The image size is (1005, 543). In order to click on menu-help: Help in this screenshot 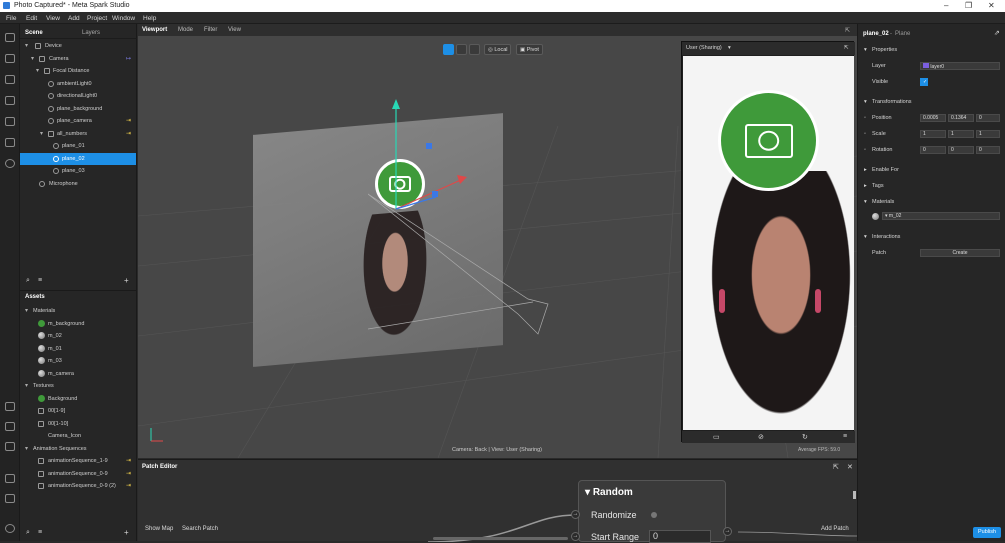, I will do `click(149, 18)`.